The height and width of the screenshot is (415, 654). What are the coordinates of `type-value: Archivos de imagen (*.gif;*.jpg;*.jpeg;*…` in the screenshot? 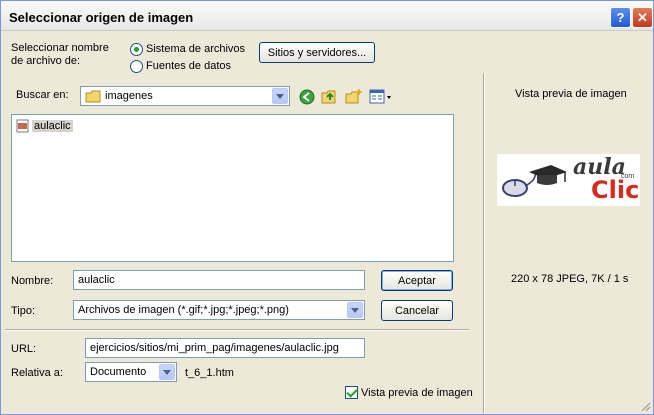 It's located at (183, 310).